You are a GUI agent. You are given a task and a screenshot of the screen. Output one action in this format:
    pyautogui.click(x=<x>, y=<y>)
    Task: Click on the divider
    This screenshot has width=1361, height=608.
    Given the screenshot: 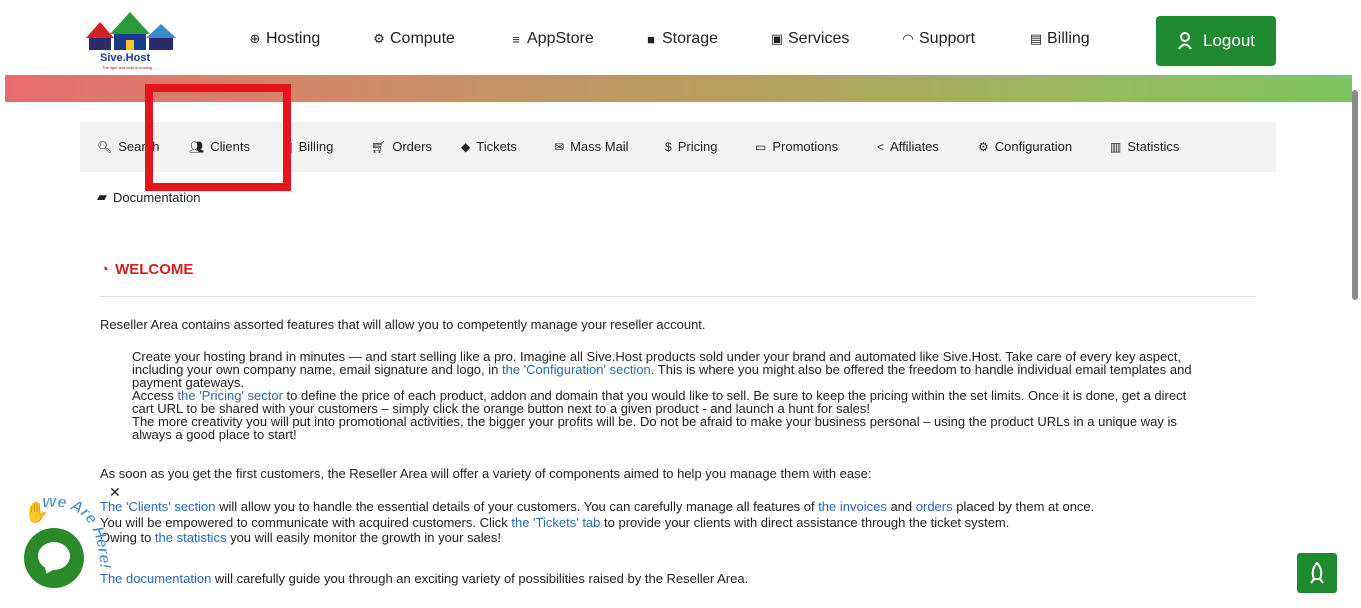 What is the action you would take?
    pyautogui.click(x=678, y=296)
    